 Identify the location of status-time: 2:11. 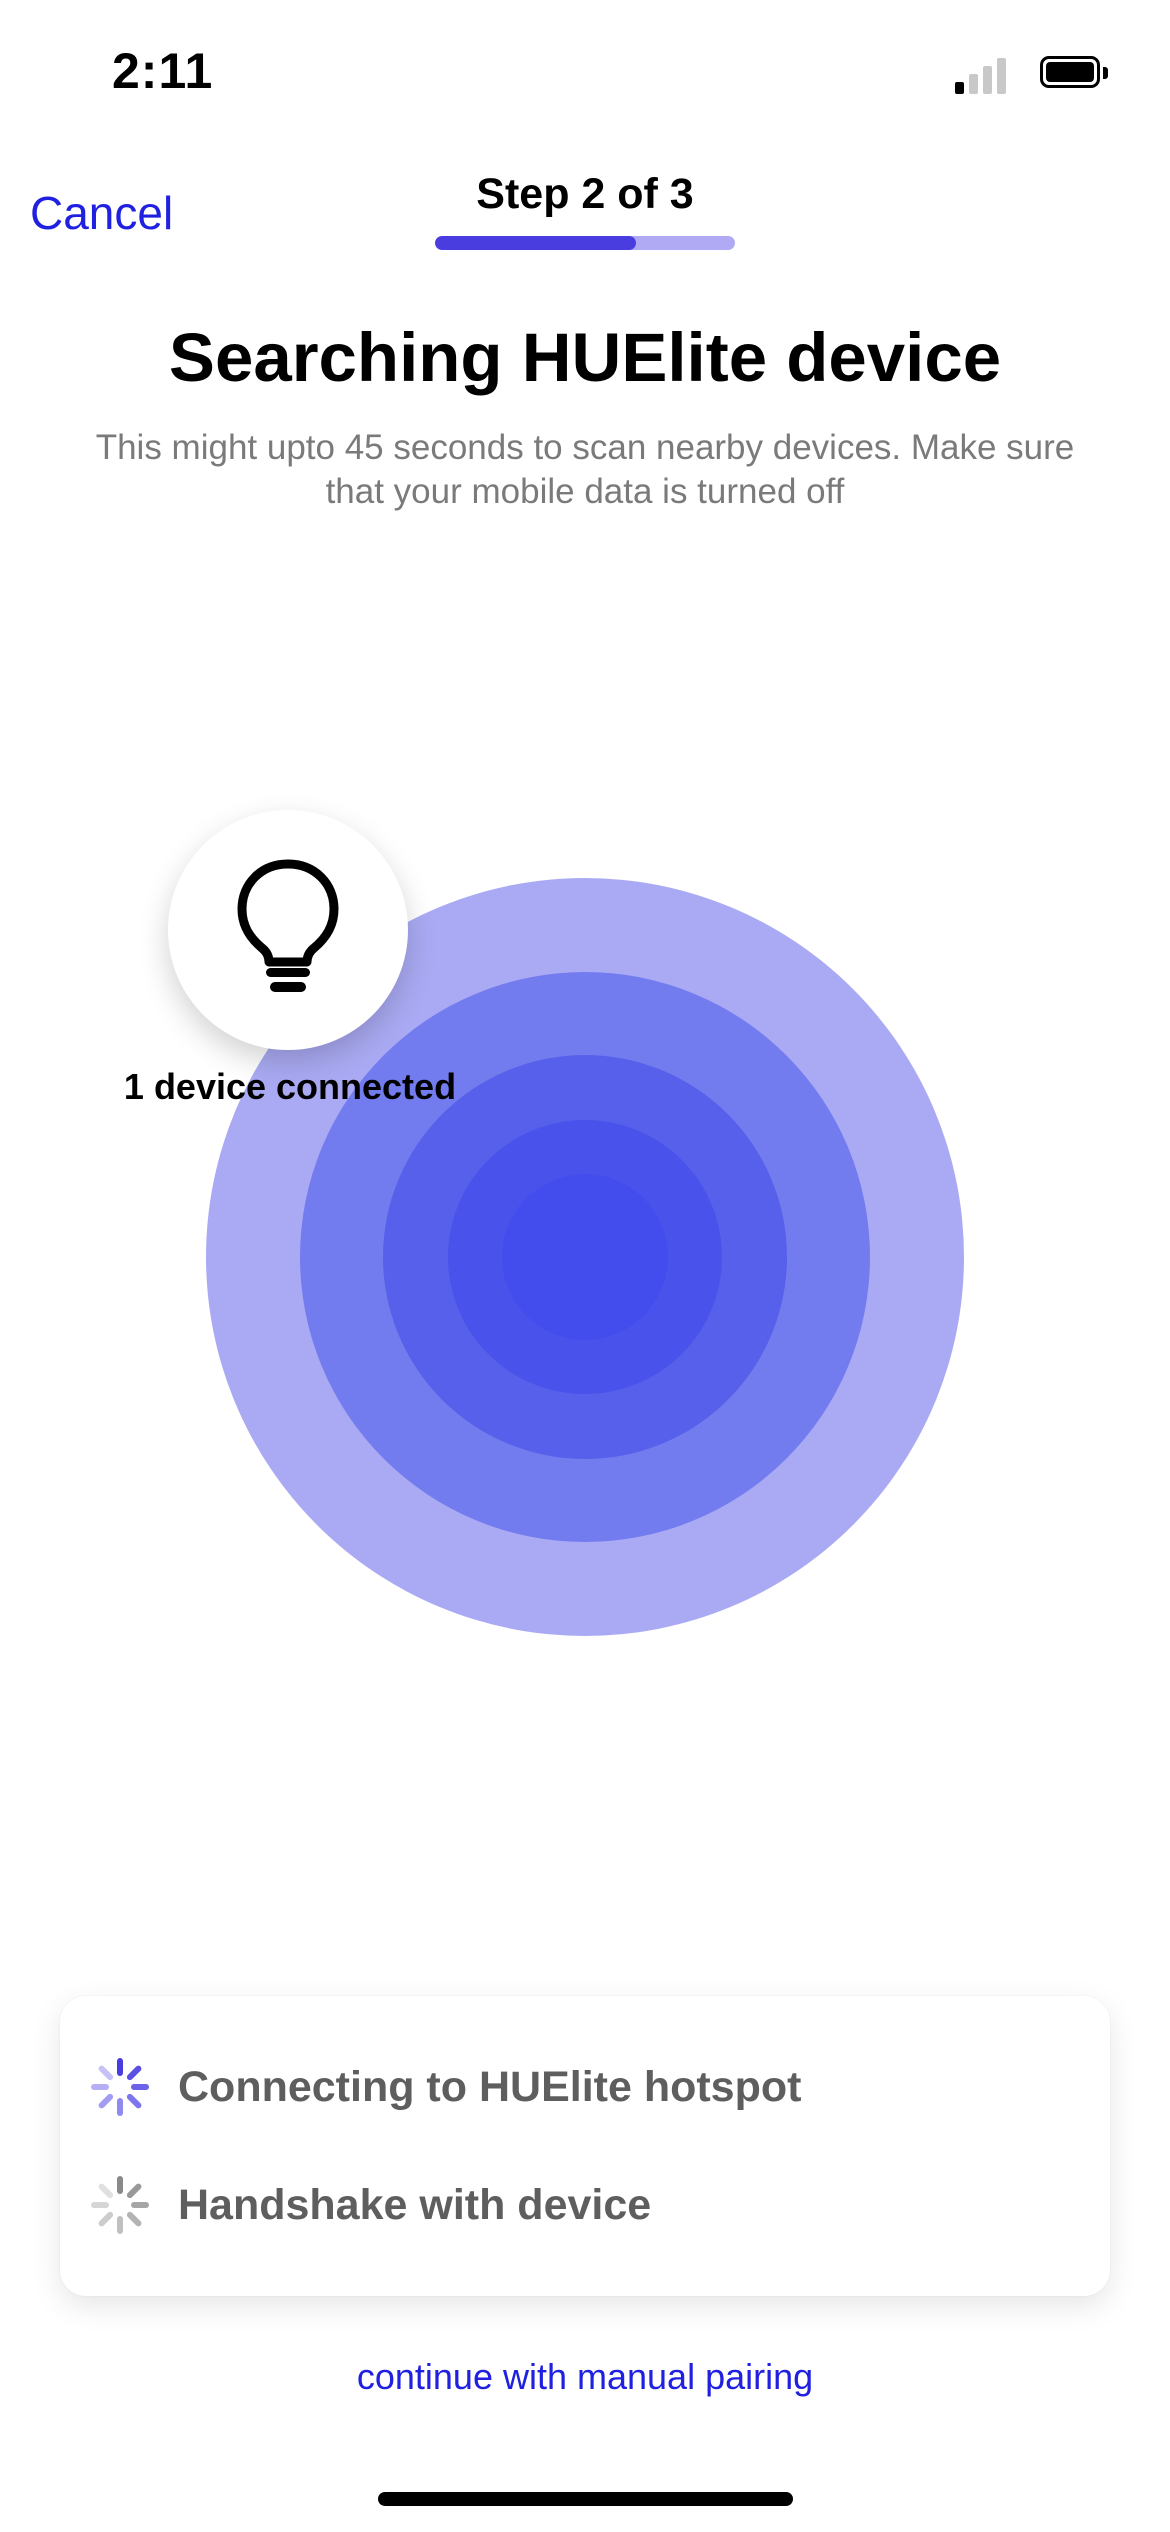
(163, 71).